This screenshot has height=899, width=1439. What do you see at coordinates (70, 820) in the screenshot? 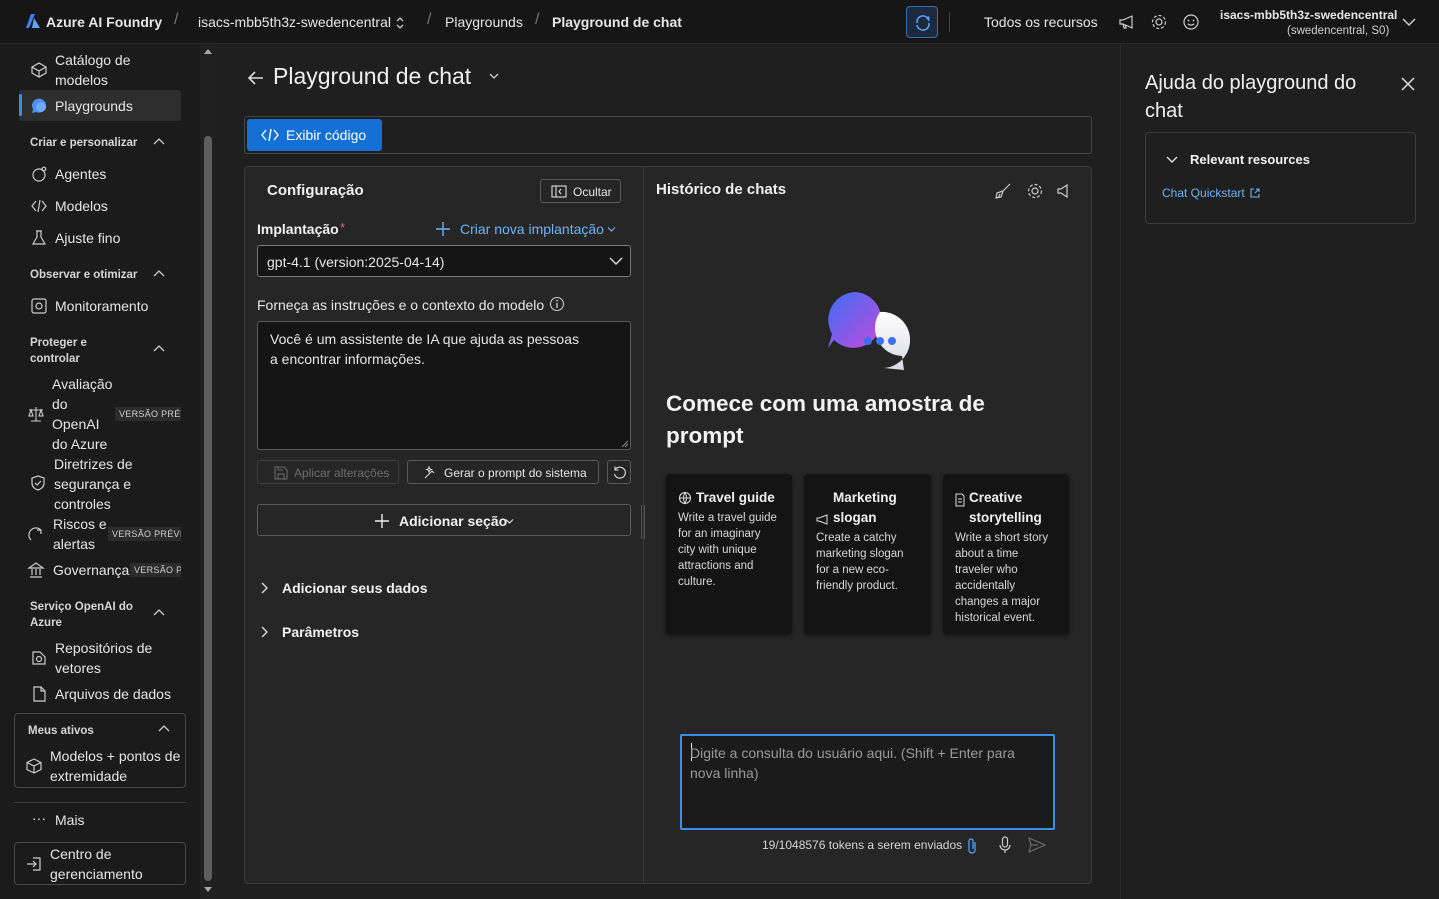
I see `nav-more: Mais` at bounding box center [70, 820].